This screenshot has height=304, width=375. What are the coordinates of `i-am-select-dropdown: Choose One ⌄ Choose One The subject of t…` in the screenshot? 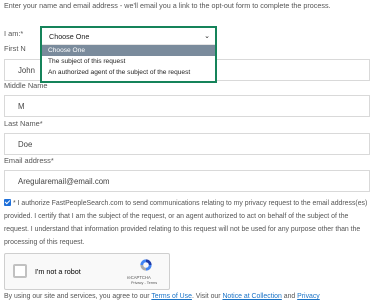 It's located at (128, 54).